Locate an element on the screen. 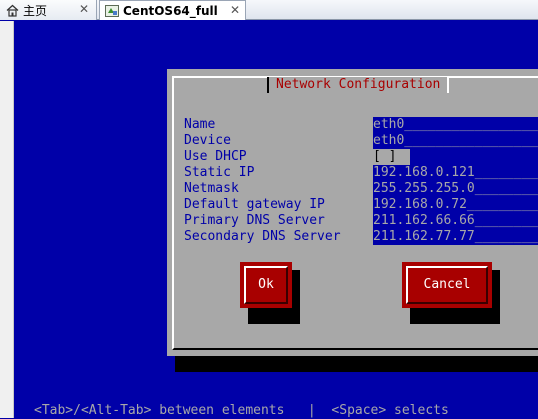  label-name: Name is located at coordinates (200, 124).